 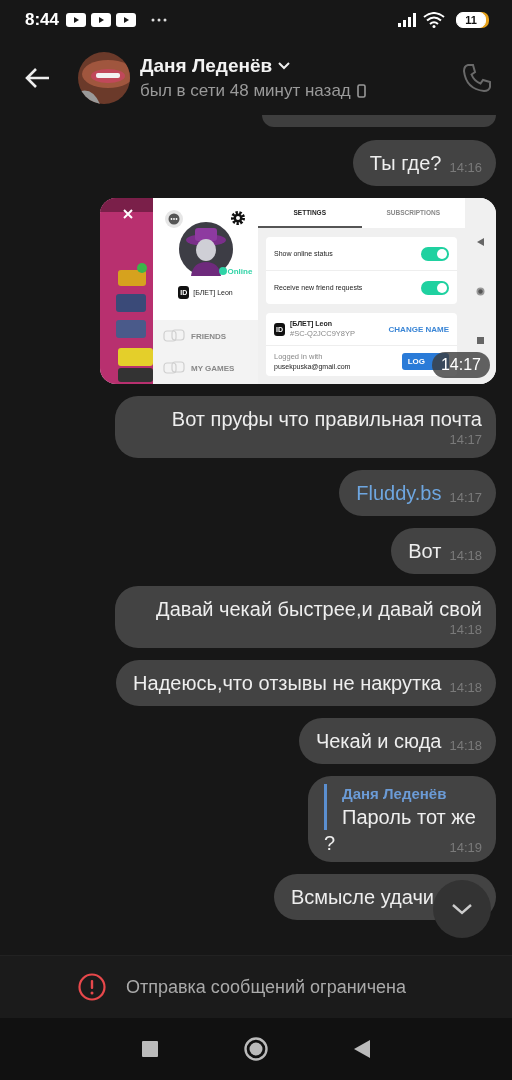 What do you see at coordinates (128, 214) in the screenshot?
I see `close-icon` at bounding box center [128, 214].